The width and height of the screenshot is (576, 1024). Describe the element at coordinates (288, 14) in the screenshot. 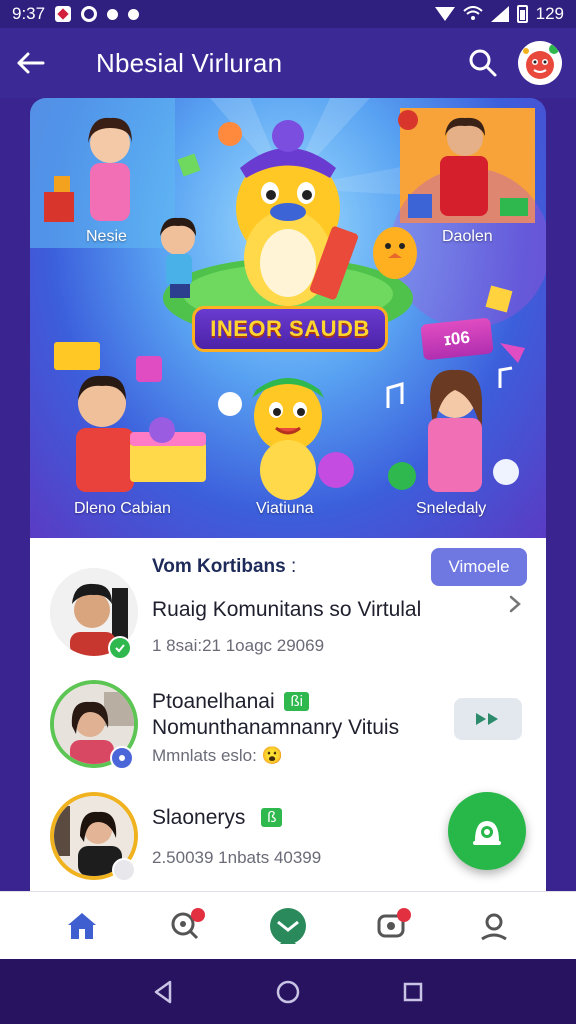

I see `status-bar: 9:37 129` at that location.